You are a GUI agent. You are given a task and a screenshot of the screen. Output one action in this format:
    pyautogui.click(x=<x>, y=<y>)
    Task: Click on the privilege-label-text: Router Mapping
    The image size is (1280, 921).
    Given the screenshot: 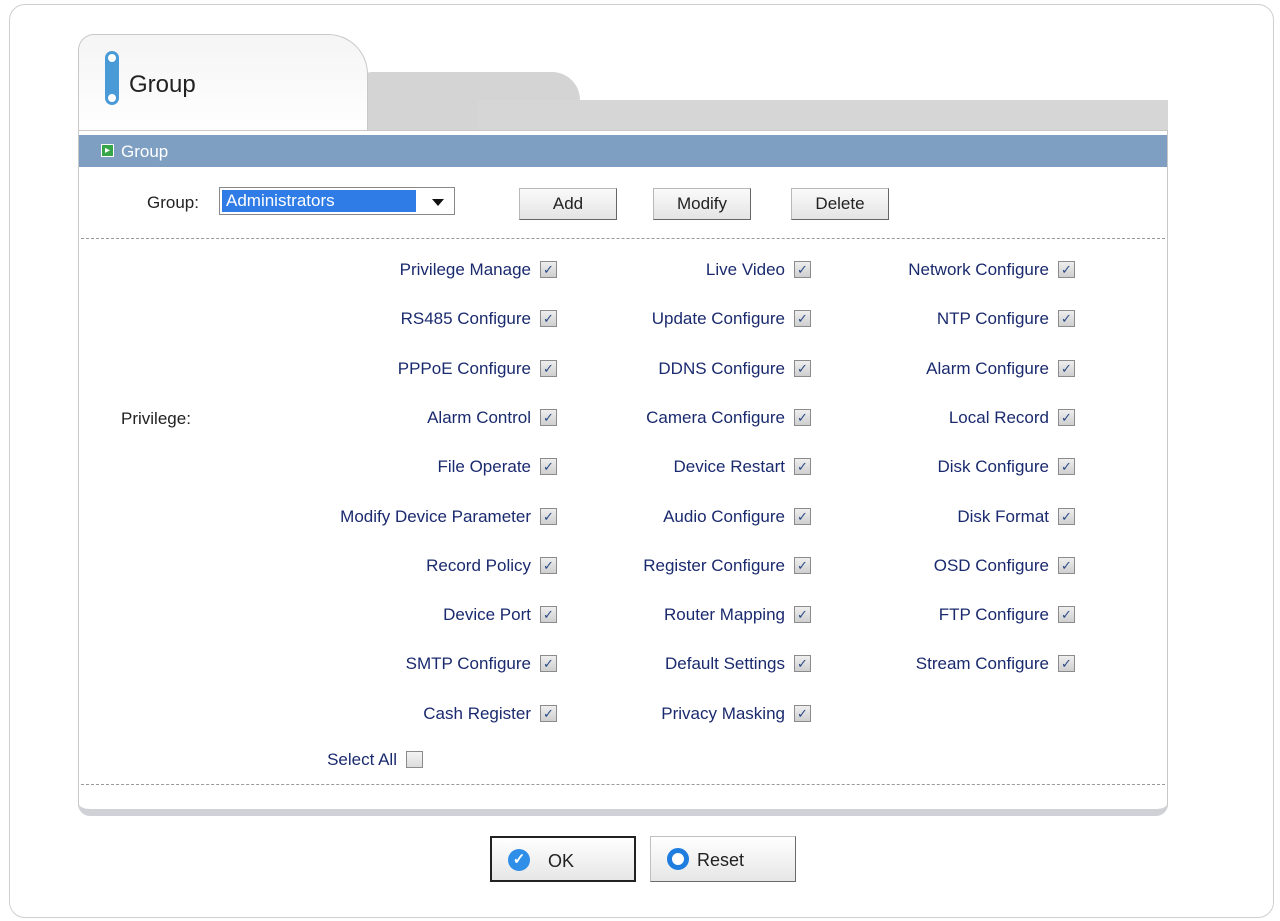 What is the action you would take?
    pyautogui.click(x=724, y=614)
    